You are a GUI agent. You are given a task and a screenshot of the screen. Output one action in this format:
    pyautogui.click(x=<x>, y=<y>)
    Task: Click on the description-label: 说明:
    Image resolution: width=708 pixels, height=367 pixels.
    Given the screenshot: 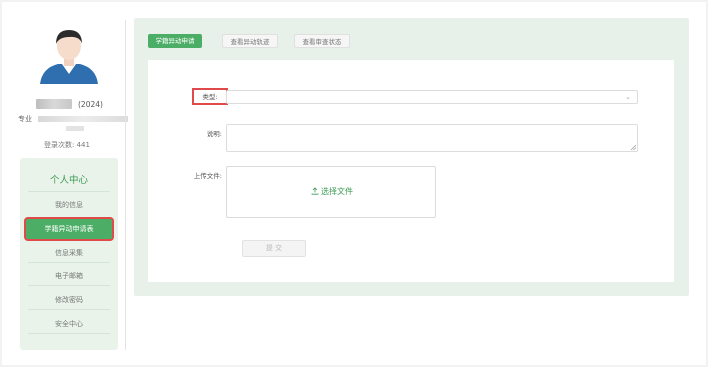 What is the action you would take?
    pyautogui.click(x=214, y=134)
    